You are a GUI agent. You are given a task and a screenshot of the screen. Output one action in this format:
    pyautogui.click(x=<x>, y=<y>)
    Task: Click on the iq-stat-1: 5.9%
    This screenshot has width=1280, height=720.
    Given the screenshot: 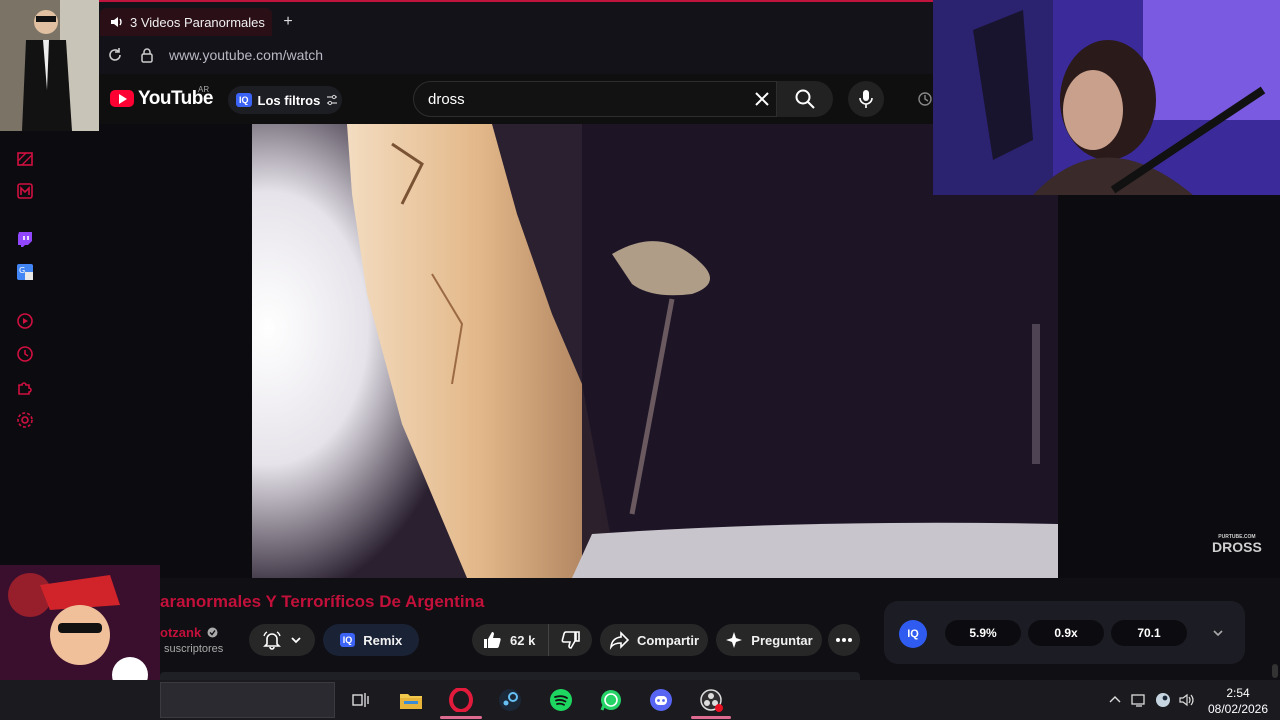 What is the action you would take?
    pyautogui.click(x=983, y=633)
    